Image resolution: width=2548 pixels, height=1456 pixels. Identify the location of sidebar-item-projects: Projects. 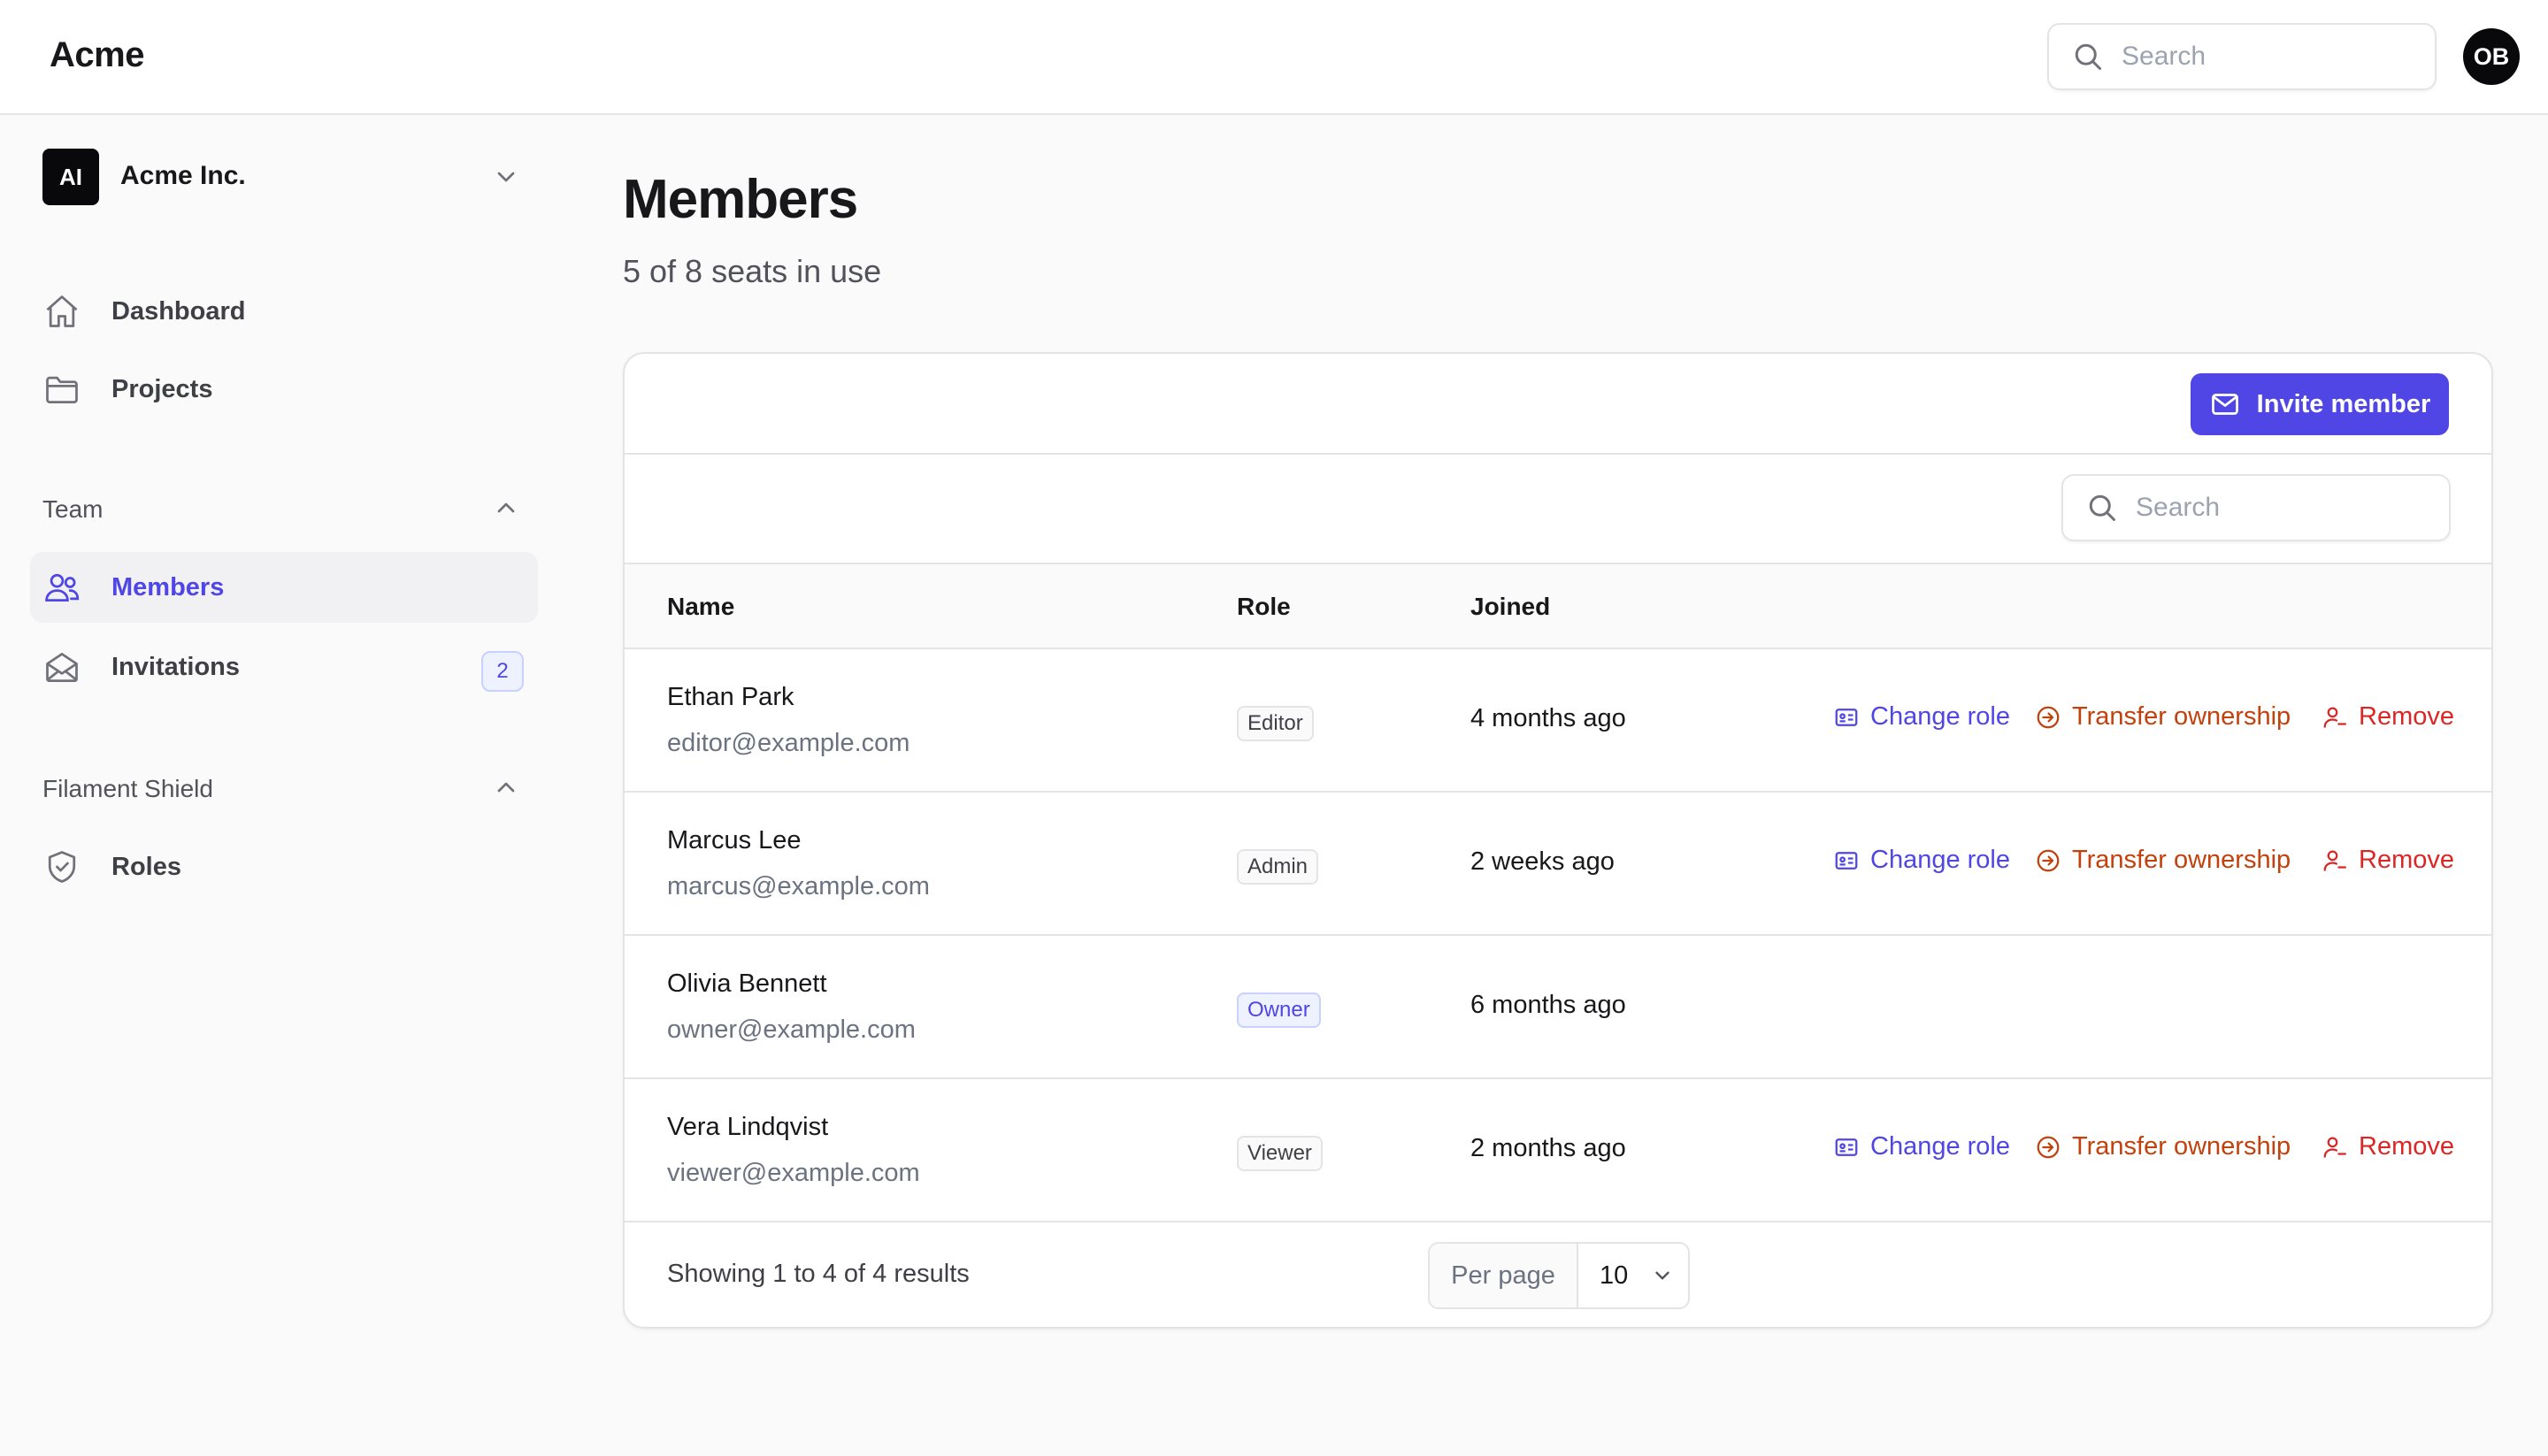
(284, 389).